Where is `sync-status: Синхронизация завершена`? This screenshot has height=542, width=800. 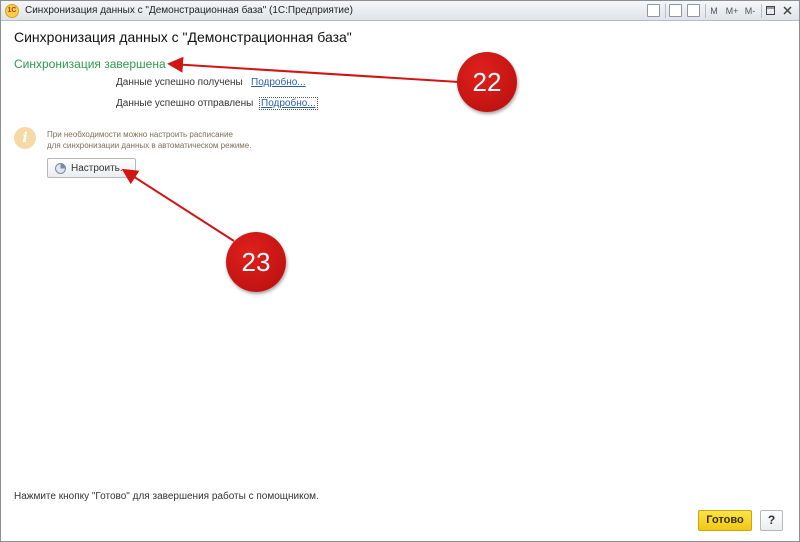 sync-status: Синхронизация завершена is located at coordinates (90, 64).